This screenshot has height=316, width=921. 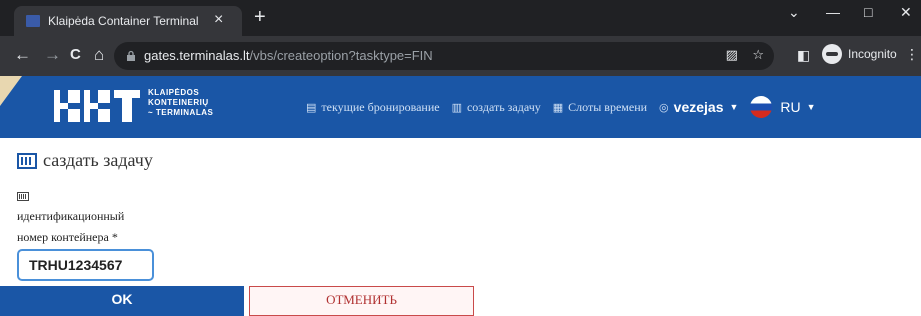 I want to click on container-id-label: идентификационный номер контейнера *, so click(x=70, y=227).